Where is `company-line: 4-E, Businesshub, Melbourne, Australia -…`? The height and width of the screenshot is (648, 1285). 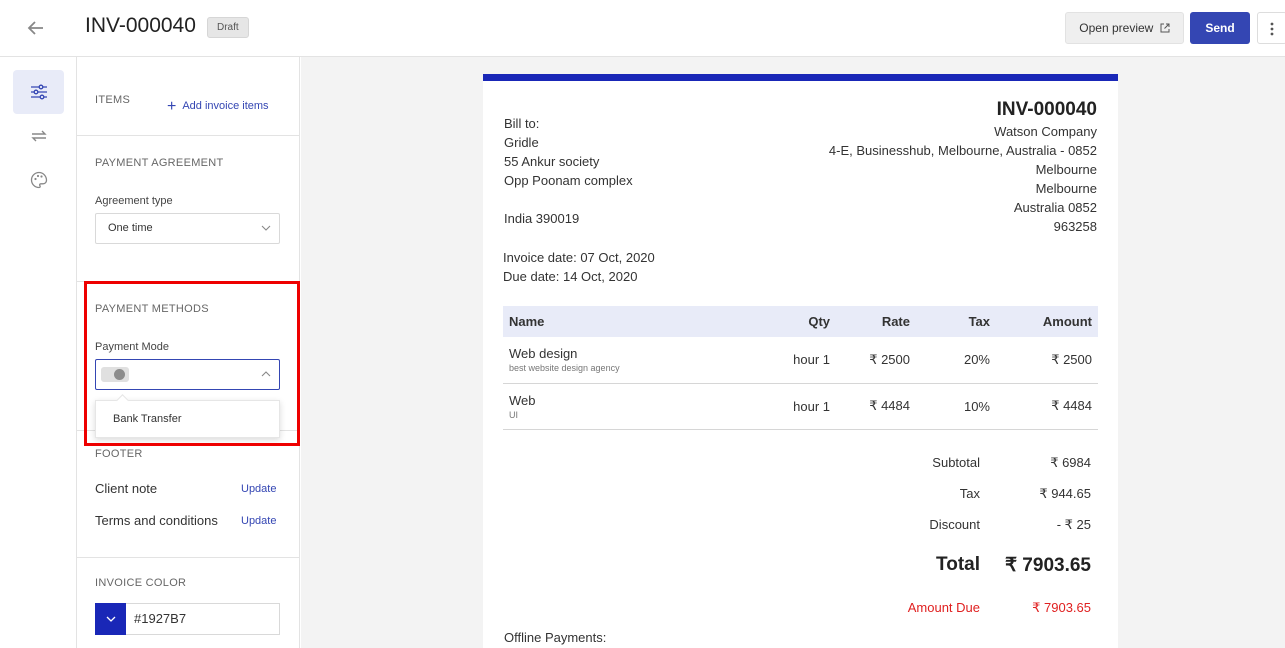 company-line: 4-E, Businesshub, Melbourne, Australia -… is located at coordinates (962, 150).